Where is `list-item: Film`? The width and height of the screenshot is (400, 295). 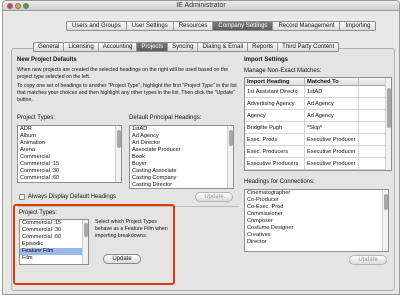
list-item: Film is located at coordinates (54, 258).